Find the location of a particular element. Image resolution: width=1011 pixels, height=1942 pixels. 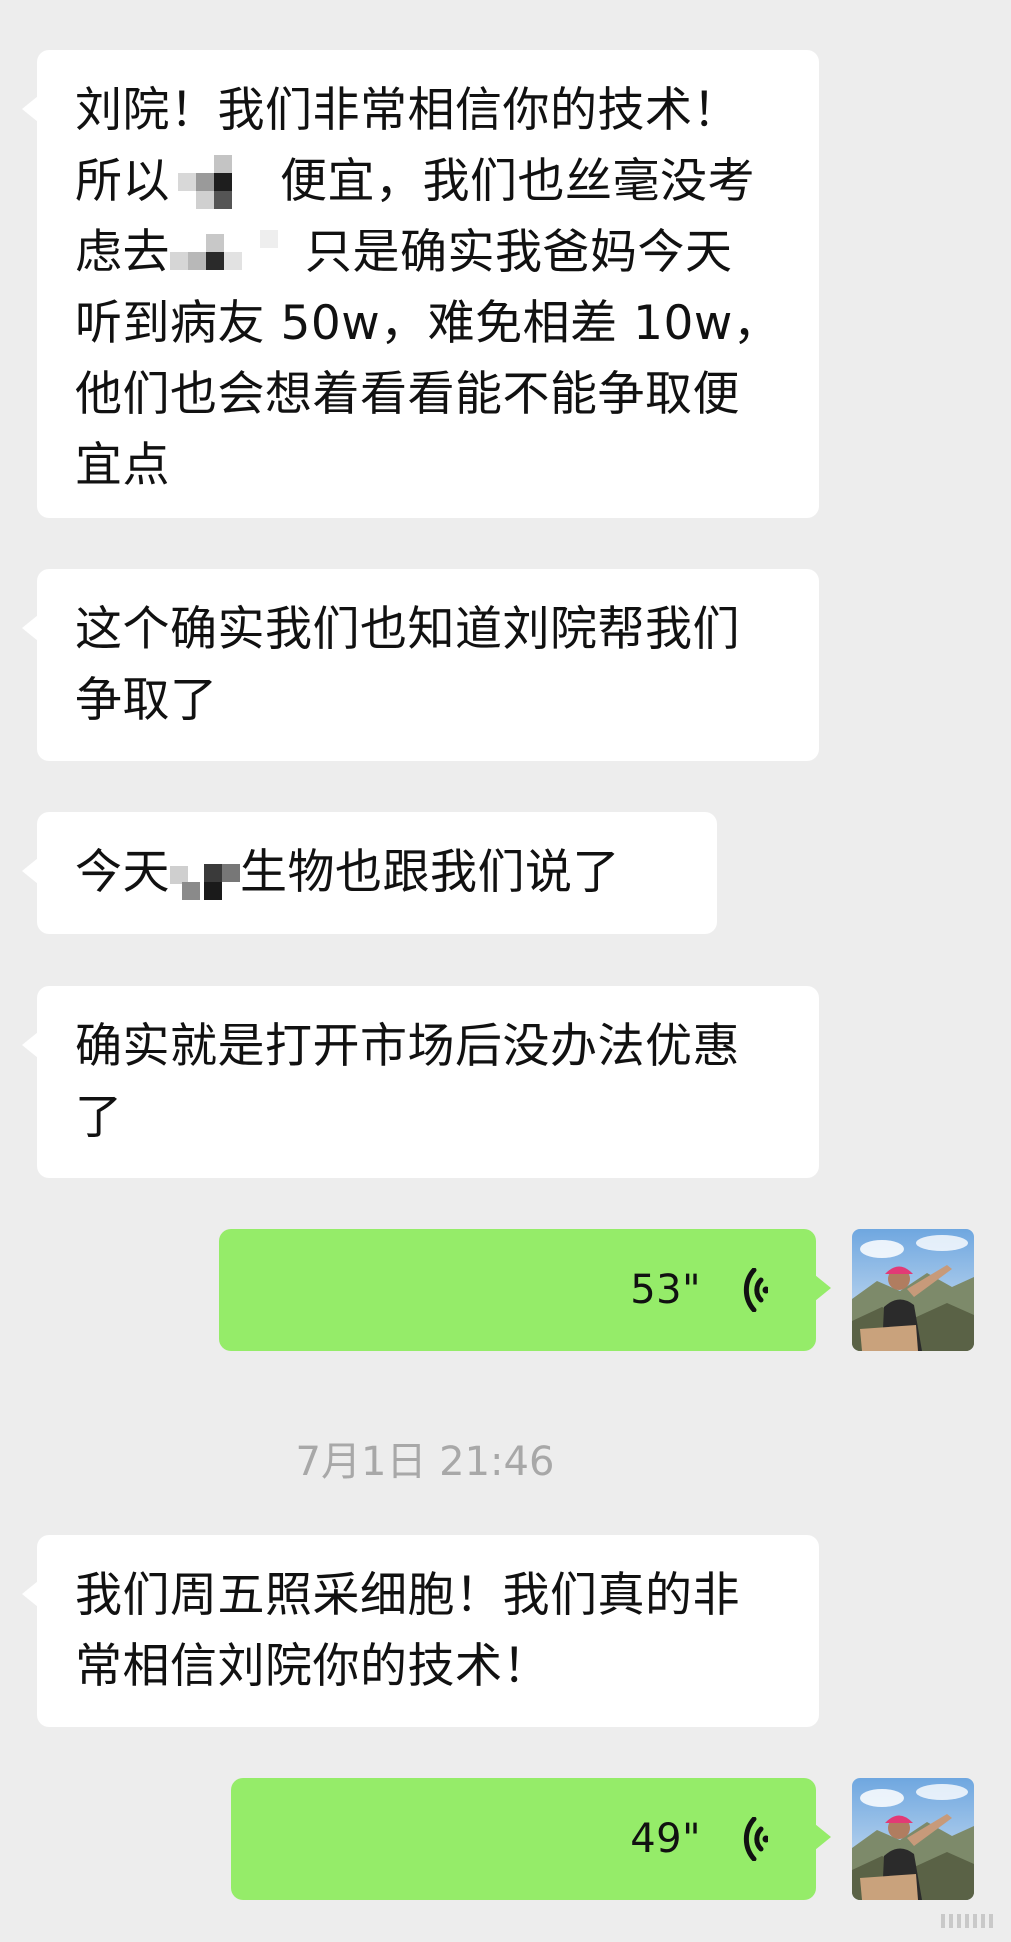

message-text-line: 虑去 只是确实我爸妈今天 is located at coordinates (428, 252).